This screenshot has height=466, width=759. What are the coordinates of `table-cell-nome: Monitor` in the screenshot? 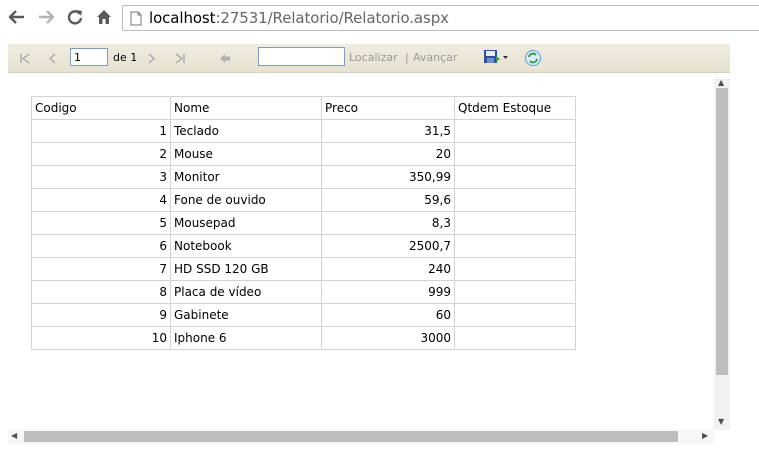 It's located at (246, 177).